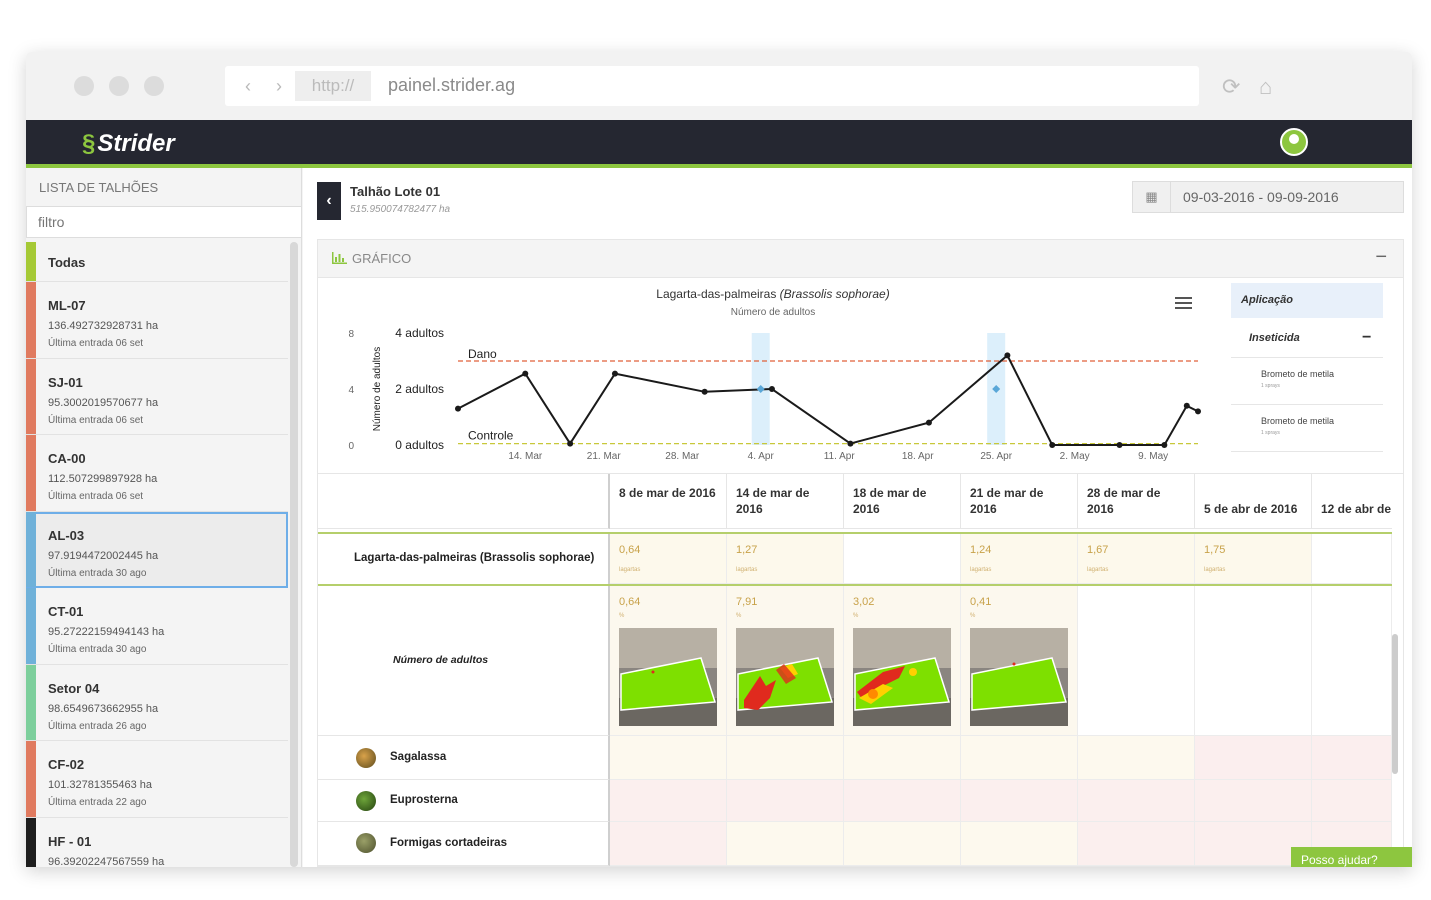  Describe the element at coordinates (785, 559) in the screenshot. I see `main-pest-cell: 1,27 lagartas` at that location.